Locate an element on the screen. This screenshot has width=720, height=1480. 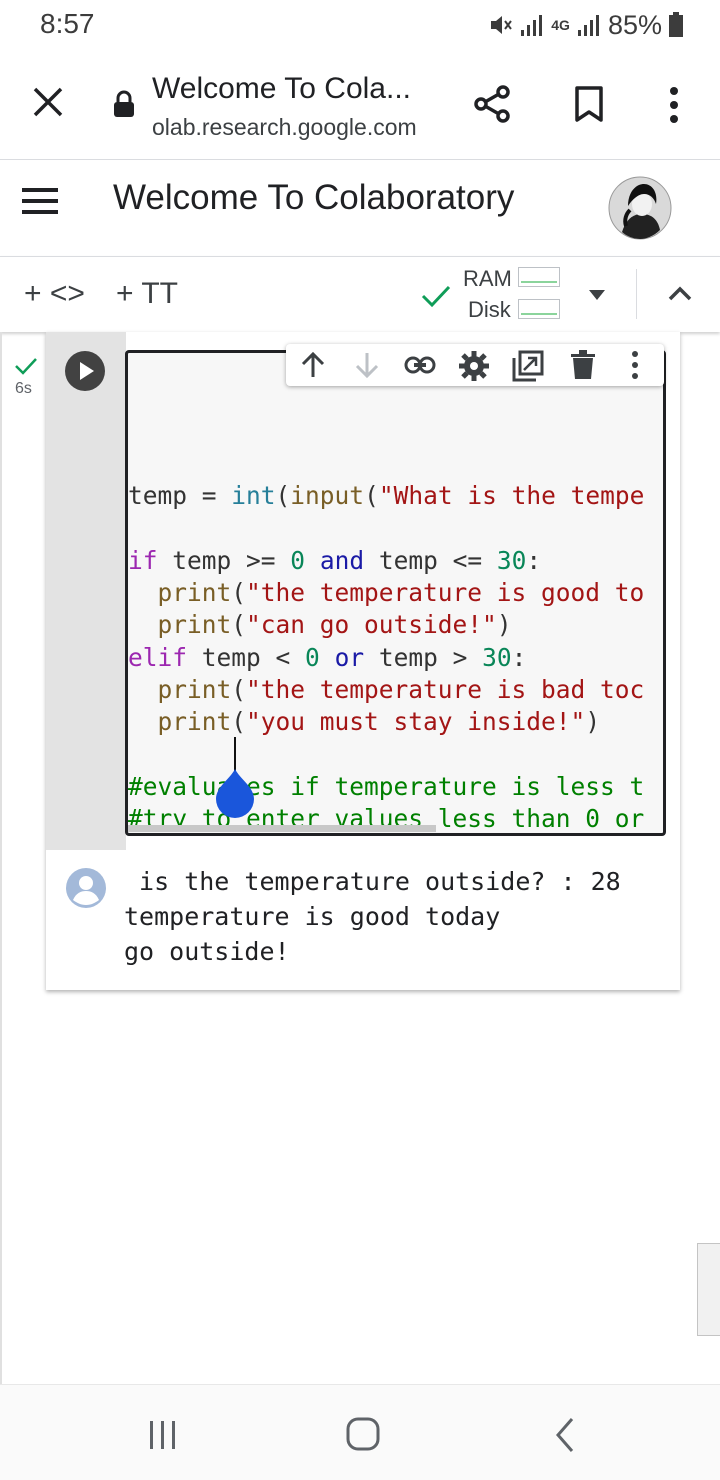
colab-header: Welcome To Colaboratory is located at coordinates (360, 209).